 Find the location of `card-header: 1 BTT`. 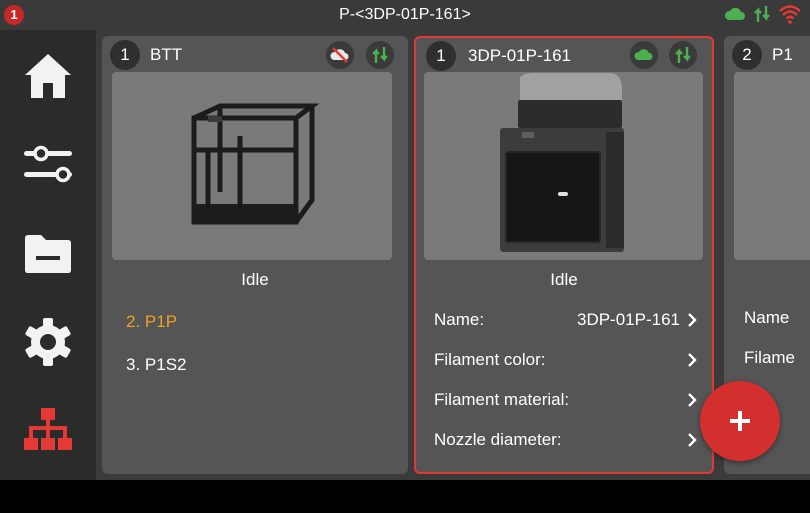

card-header: 1 BTT is located at coordinates (255, 54).